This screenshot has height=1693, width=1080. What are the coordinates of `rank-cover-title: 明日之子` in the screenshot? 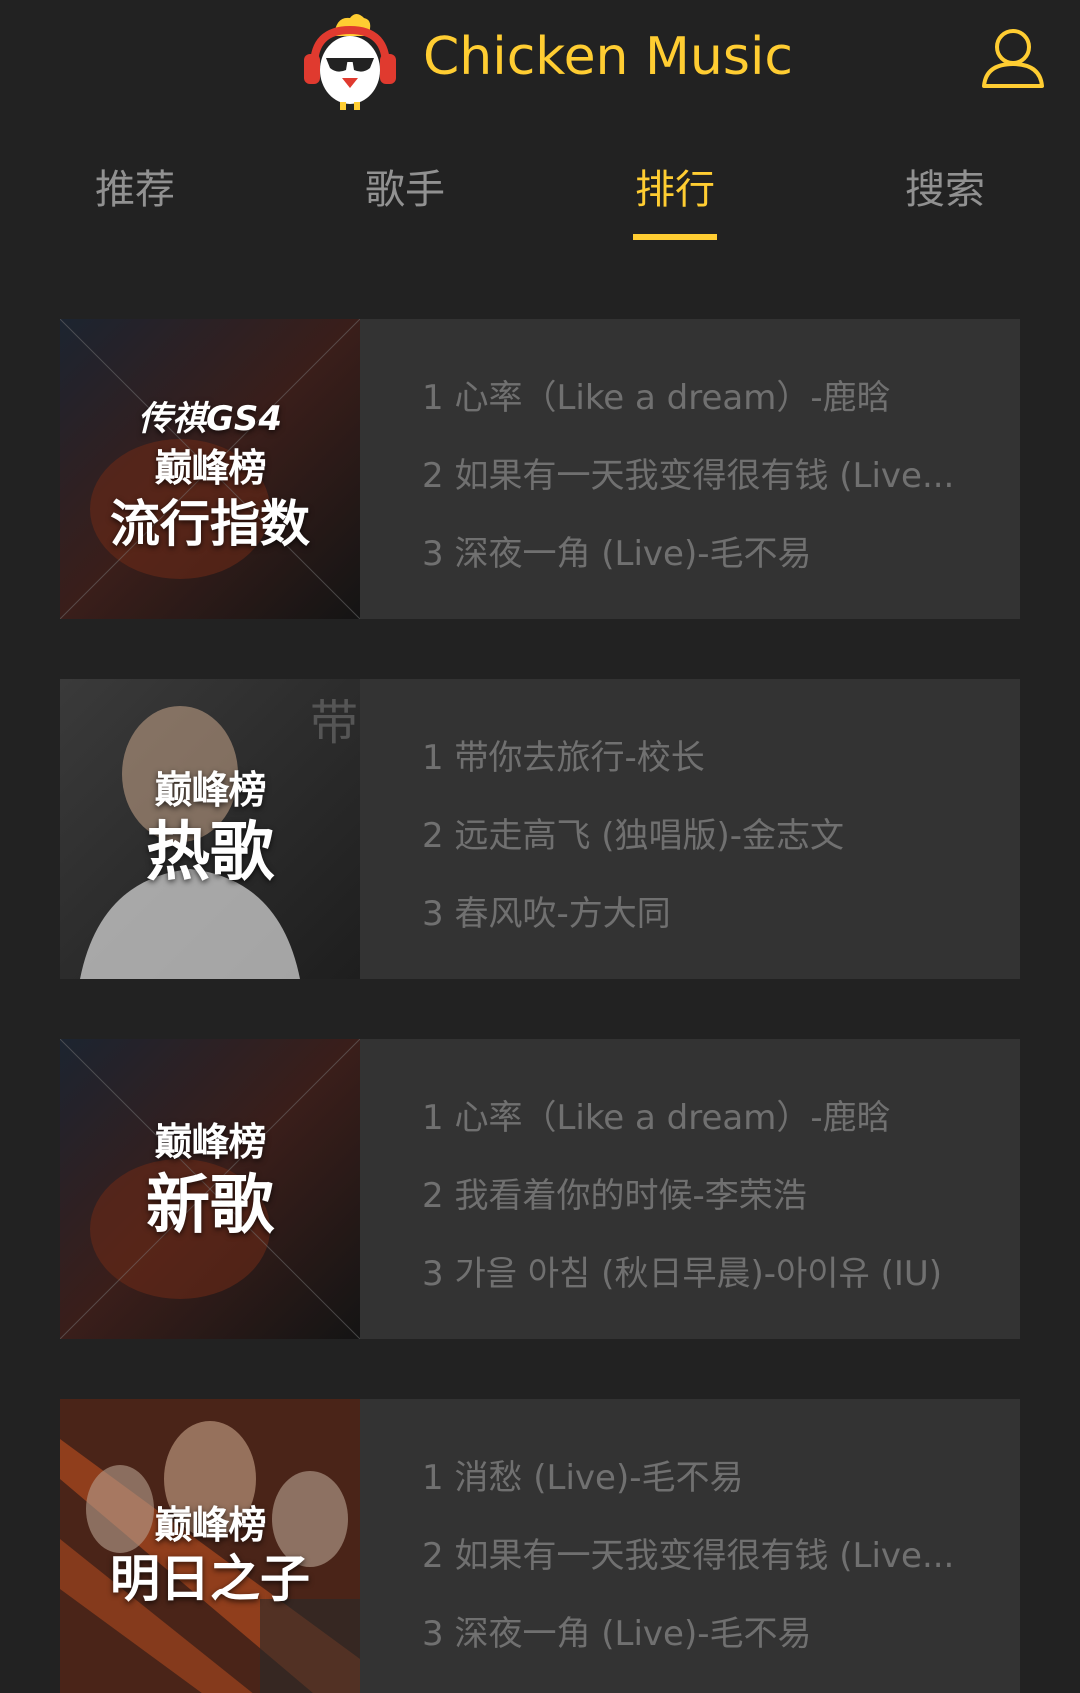 It's located at (210, 1579).